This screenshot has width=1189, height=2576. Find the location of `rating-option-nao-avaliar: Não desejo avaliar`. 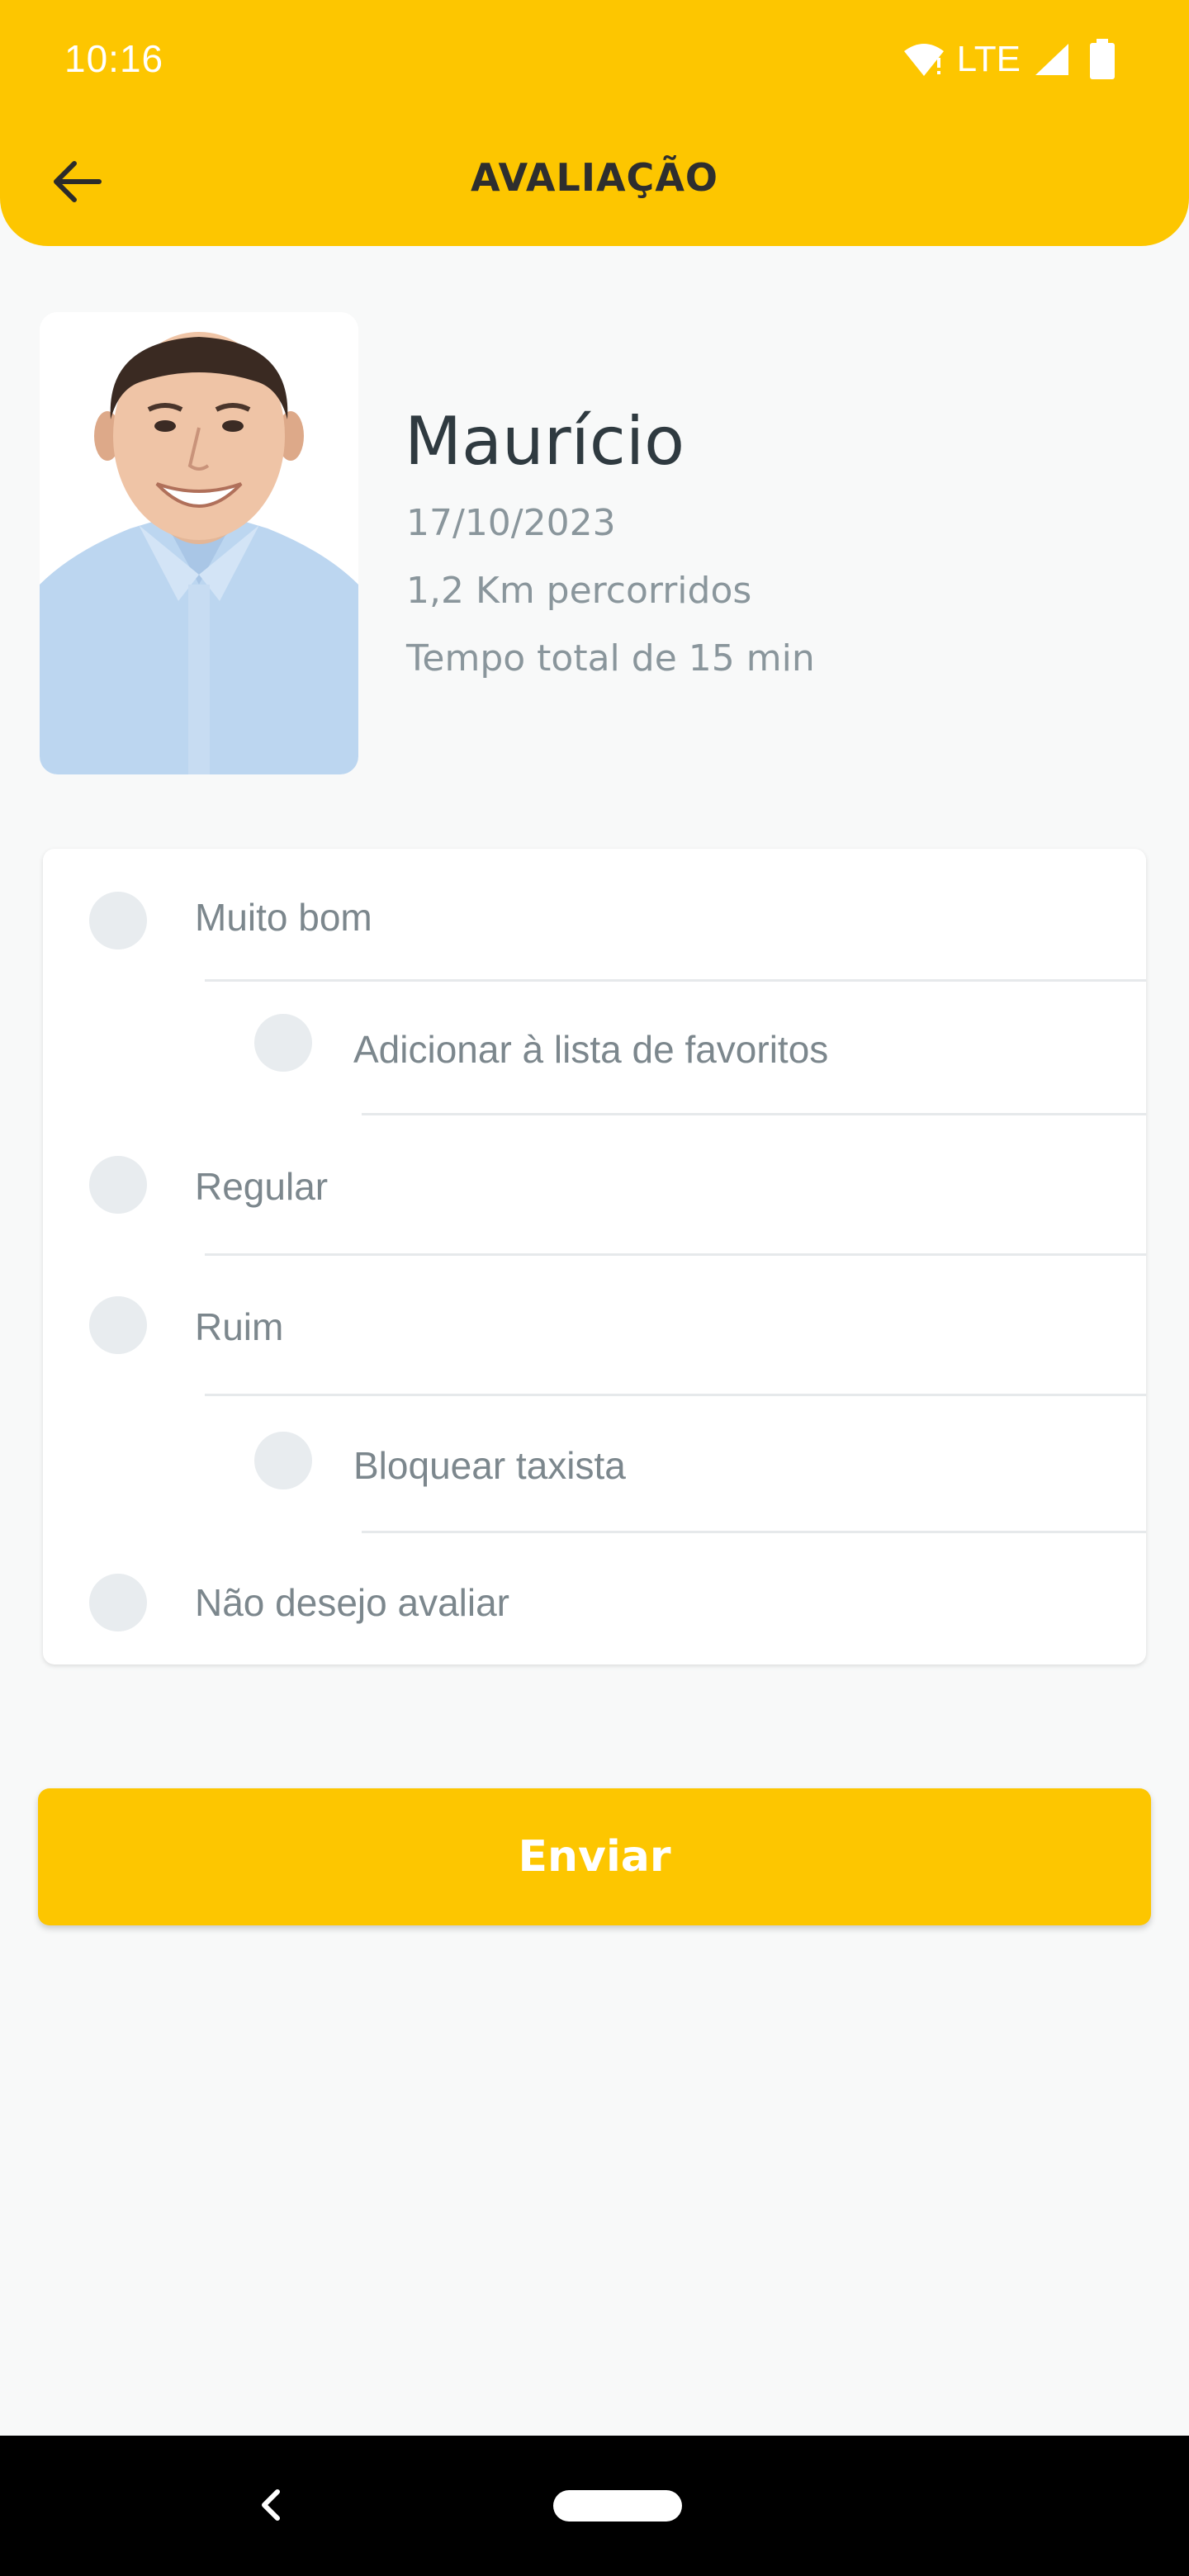

rating-option-nao-avaliar: Não desejo avaliar is located at coordinates (594, 1599).